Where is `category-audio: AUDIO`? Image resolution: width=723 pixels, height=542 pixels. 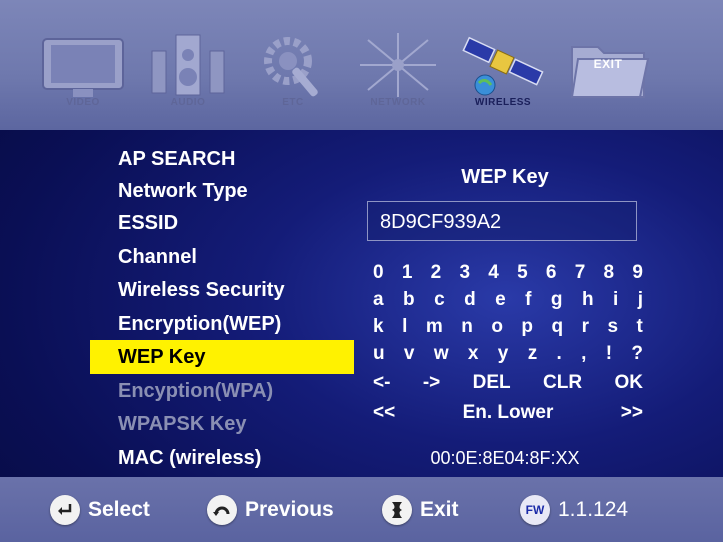 category-audio: AUDIO is located at coordinates (188, 75).